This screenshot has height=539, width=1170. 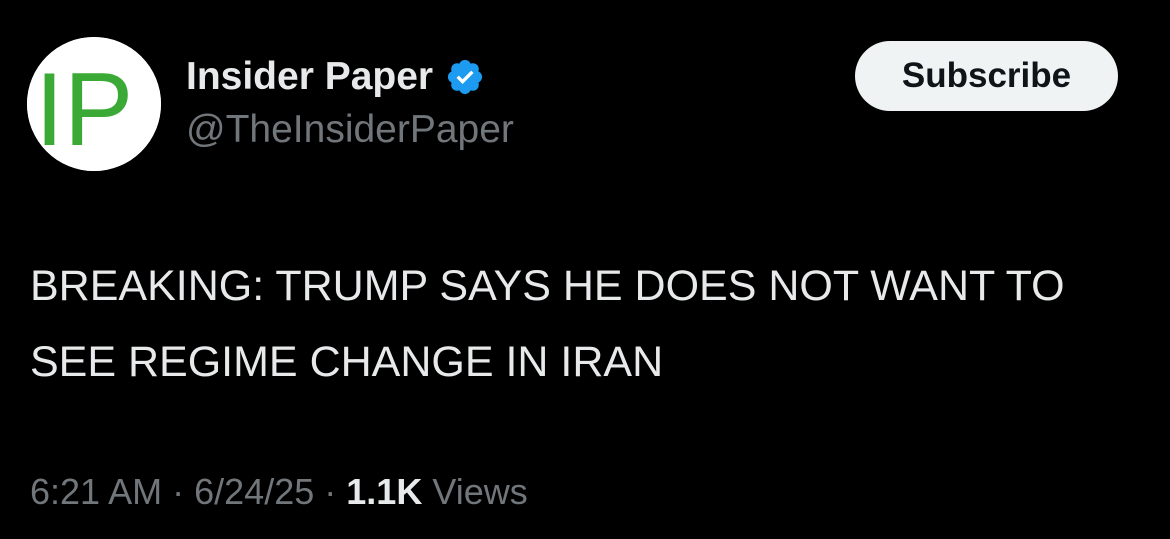 I want to click on insider-paper-logo: IP, so click(x=94, y=104).